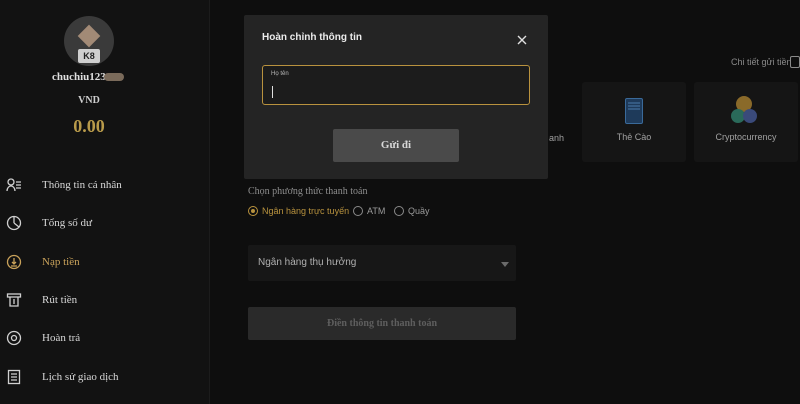 This screenshot has width=800, height=404. What do you see at coordinates (105, 300) in the screenshot?
I see `sidebar-item-withdraw: Rút tiền` at bounding box center [105, 300].